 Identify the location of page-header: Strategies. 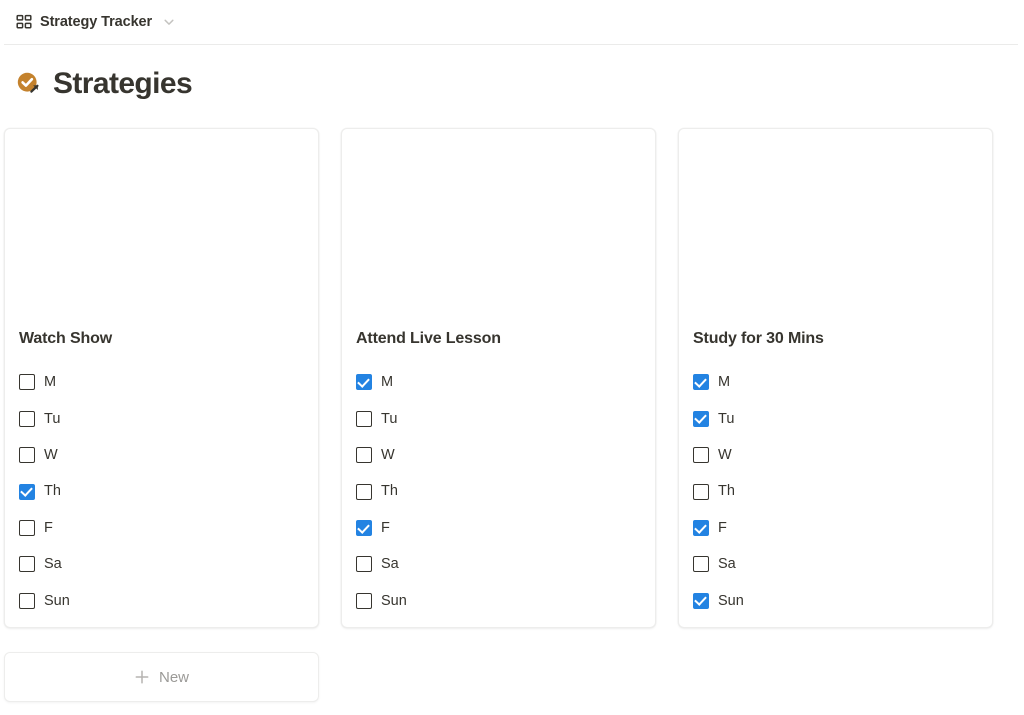
(512, 73).